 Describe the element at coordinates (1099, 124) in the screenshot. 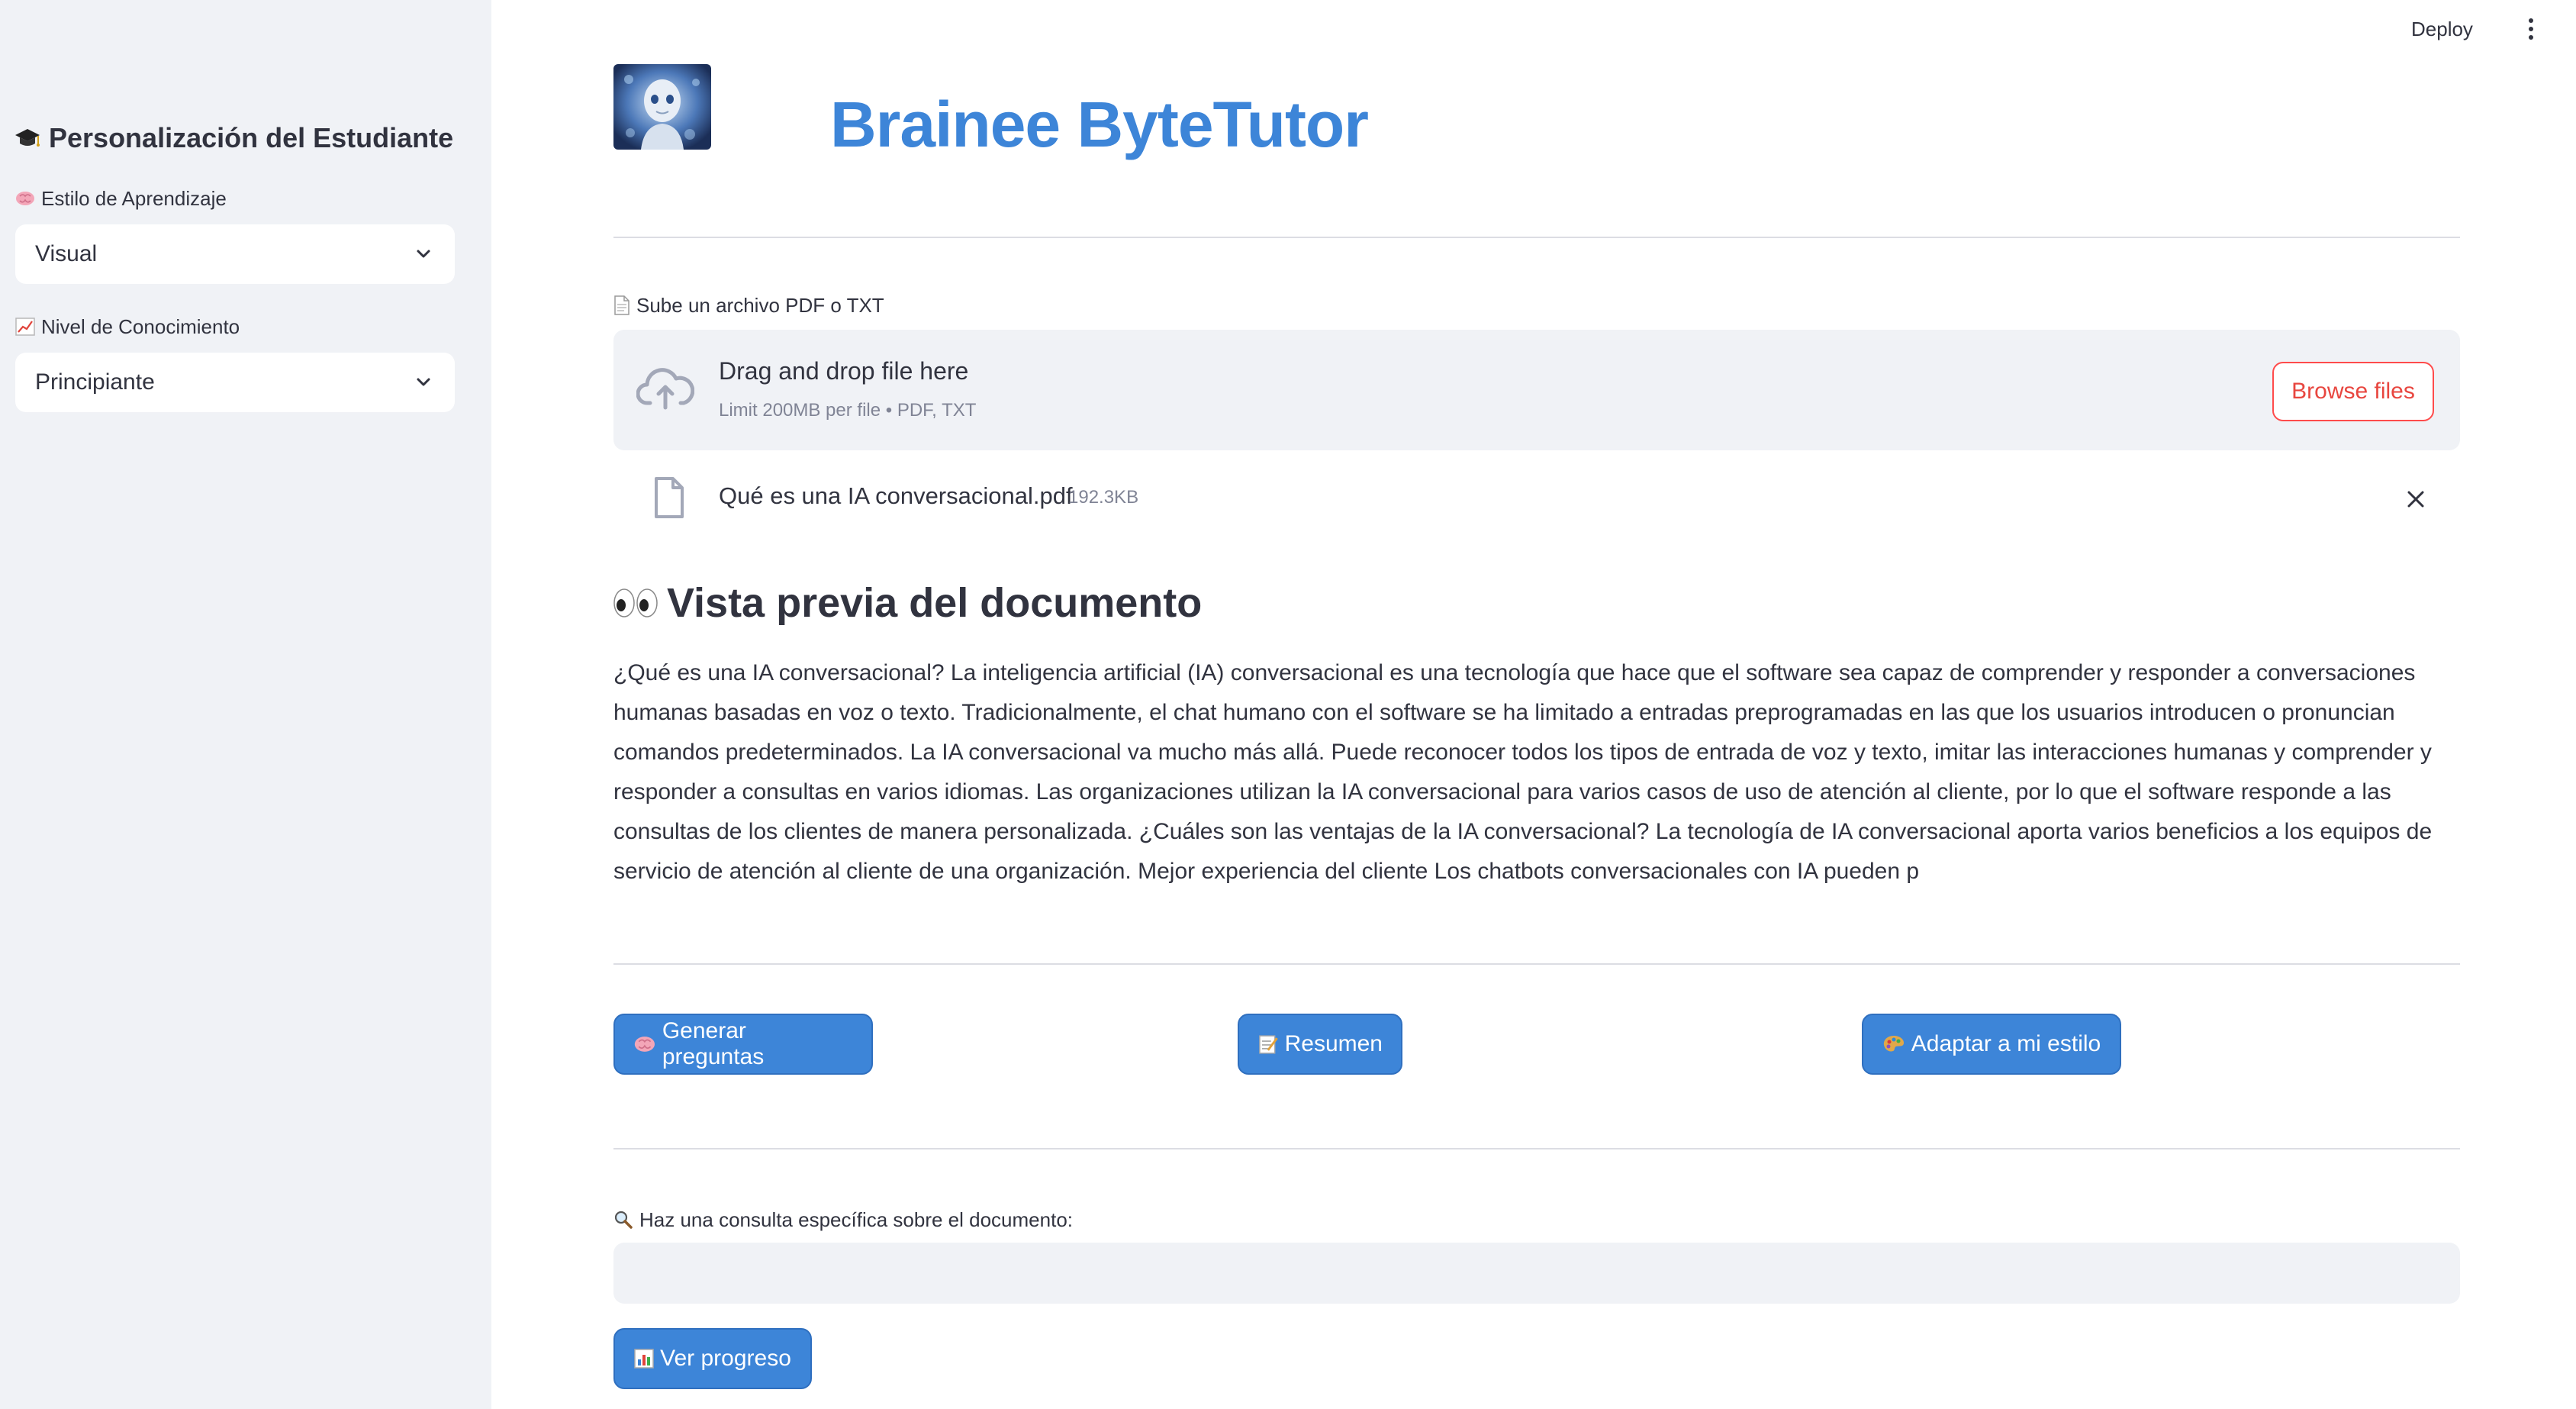

I see `app-title: Brainee ByteTutor` at that location.